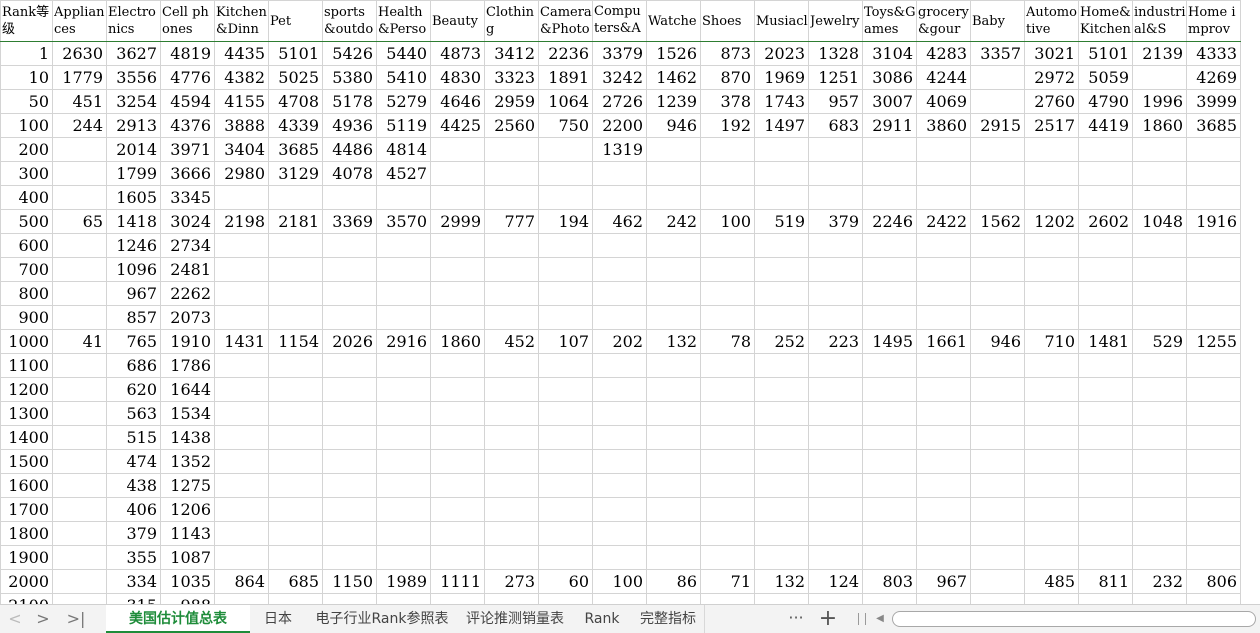 Image resolution: width=1260 pixels, height=633 pixels. Describe the element at coordinates (26, 317) in the screenshot. I see `rank-cell: 900` at that location.